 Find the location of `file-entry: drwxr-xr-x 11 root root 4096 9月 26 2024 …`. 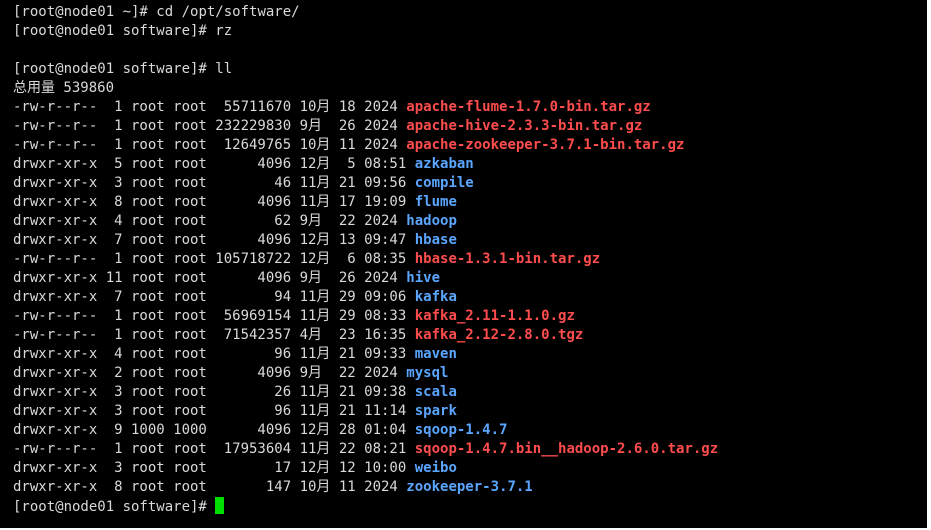

file-entry: drwxr-xr-x 11 root root 4096 9月 26 2024 … is located at coordinates (365, 278).